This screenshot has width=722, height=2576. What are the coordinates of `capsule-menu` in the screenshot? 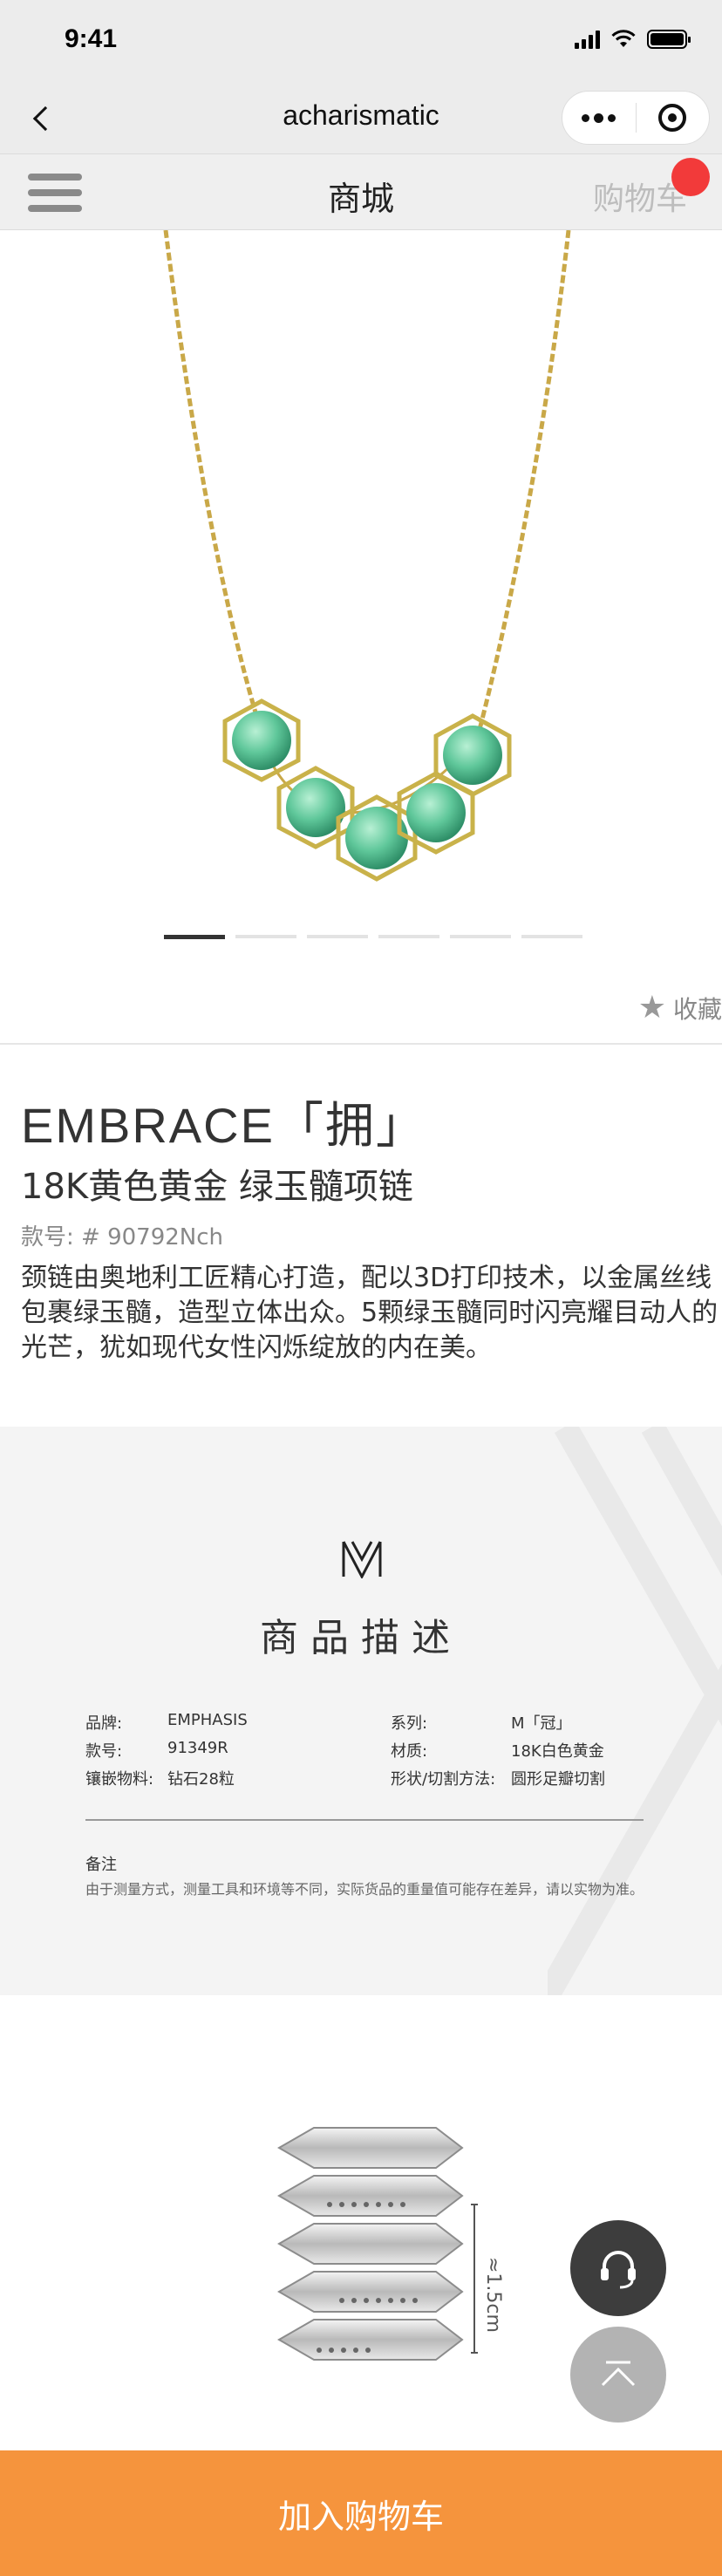 It's located at (636, 118).